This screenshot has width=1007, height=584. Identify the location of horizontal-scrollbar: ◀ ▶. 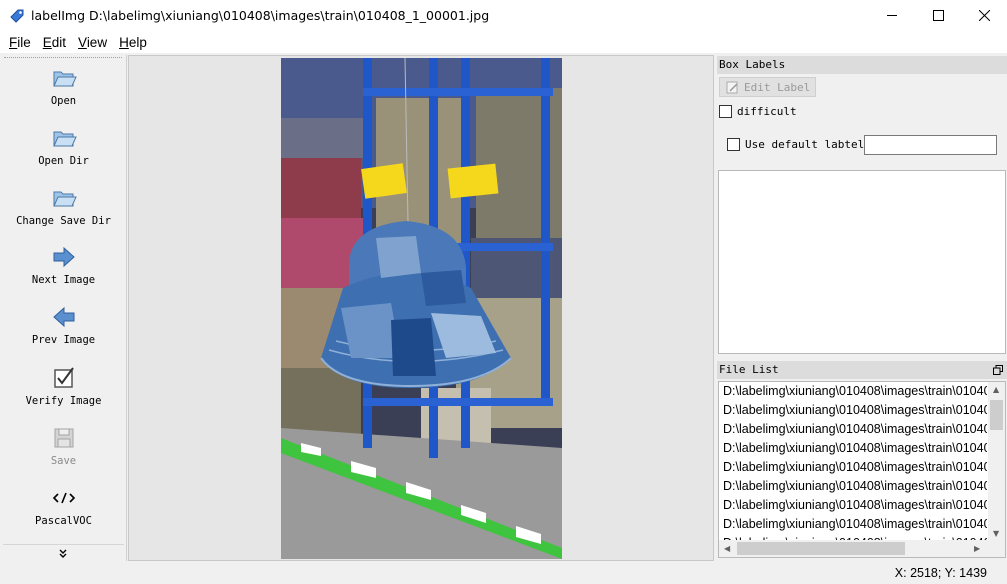
(862, 548).